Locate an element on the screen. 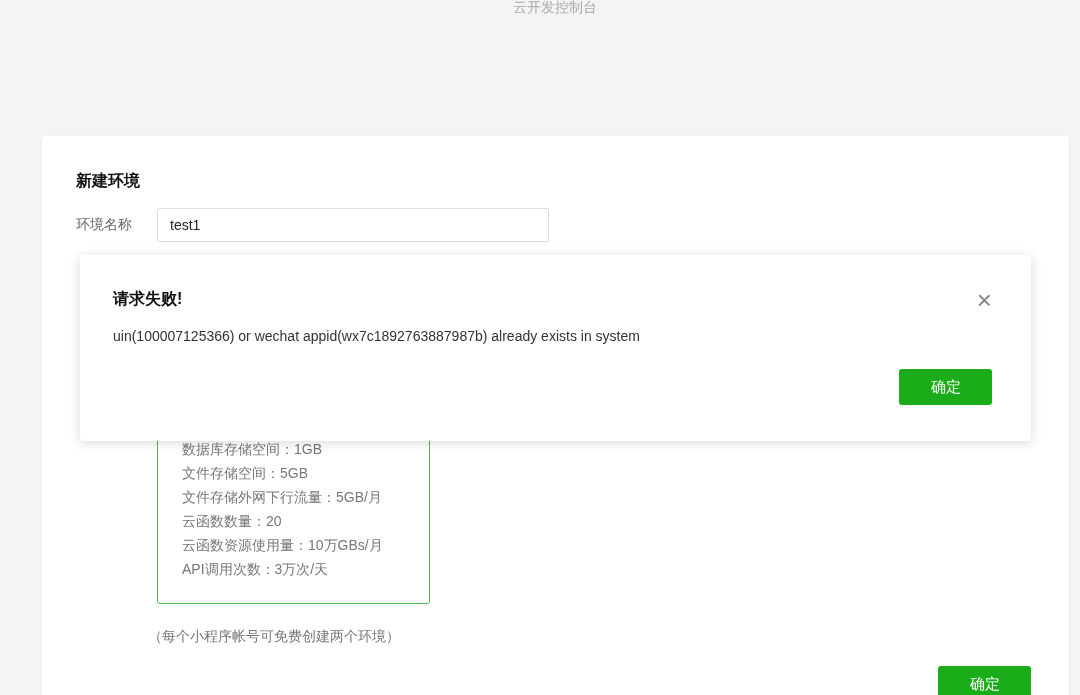  quota-text: 数据库存储空间：1GB is located at coordinates (252, 449).